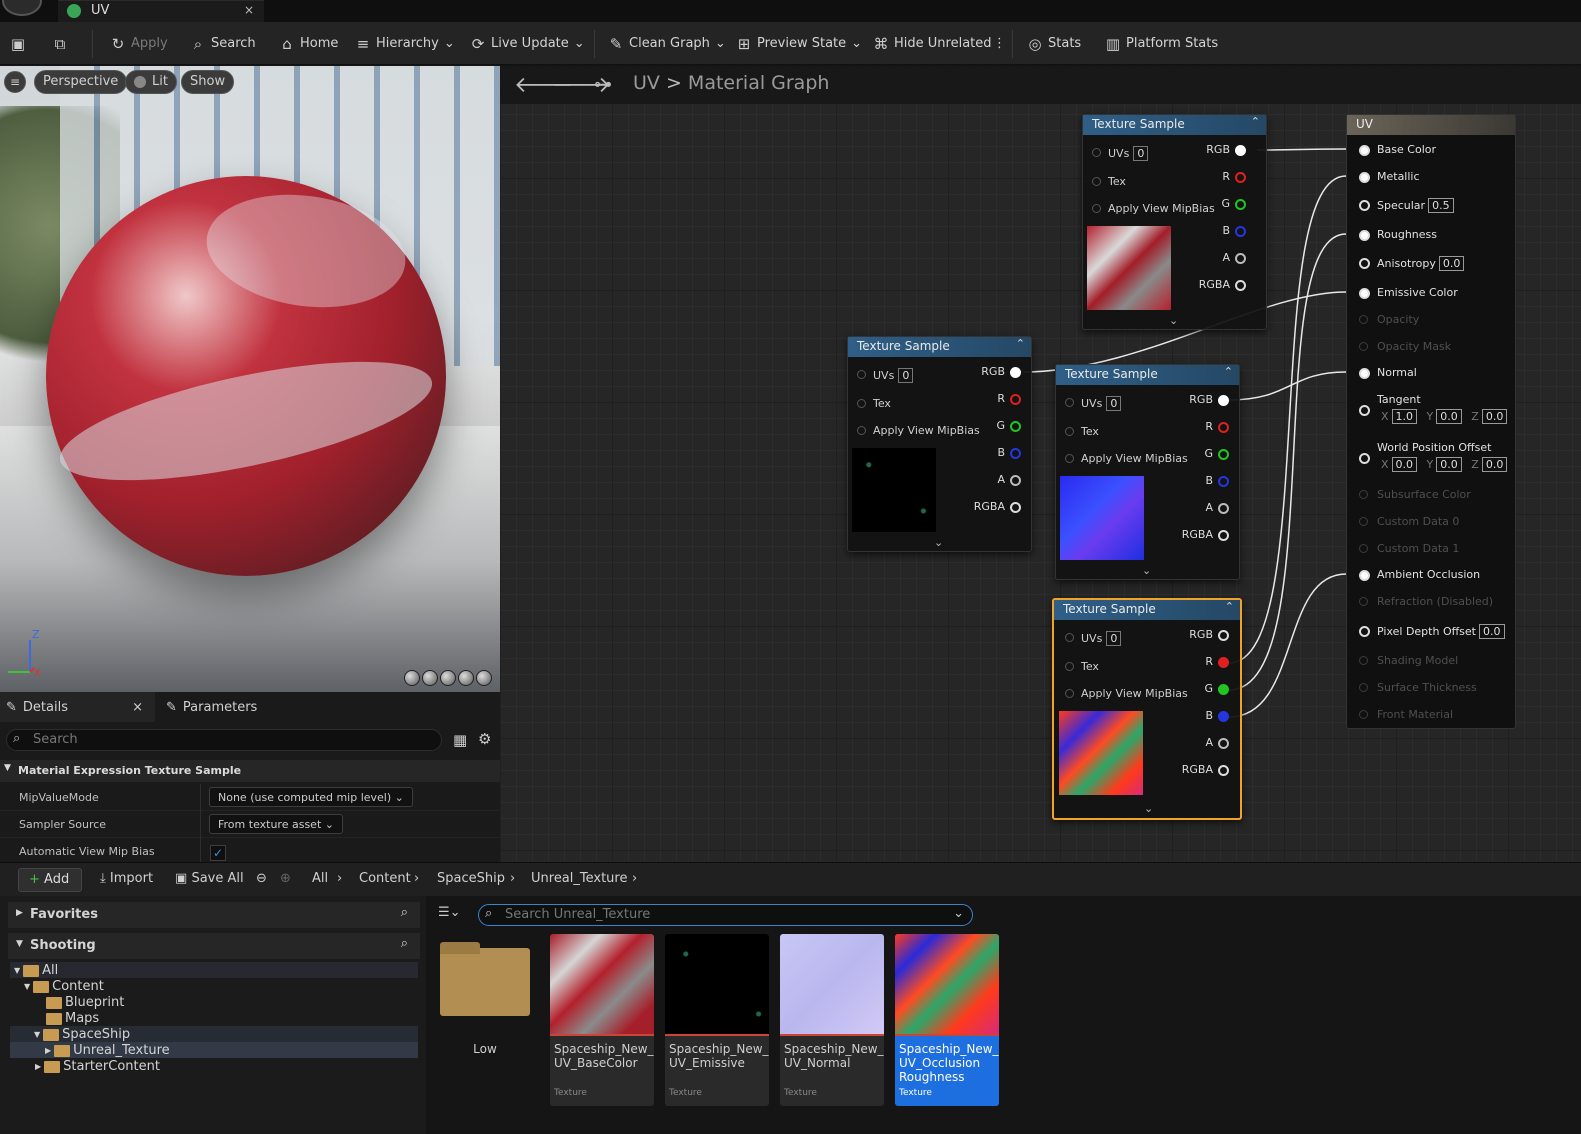 The height and width of the screenshot is (1134, 1581). What do you see at coordinates (308, 43) in the screenshot?
I see `home-button: ⌂ Home` at bounding box center [308, 43].